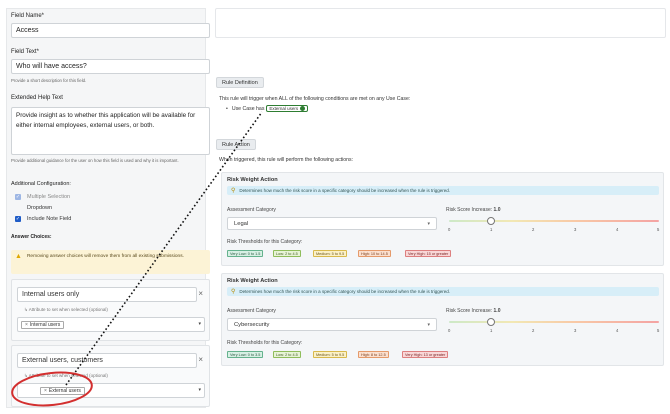  Describe the element at coordinates (110, 30) in the screenshot. I see `field-name-input: Access` at that location.